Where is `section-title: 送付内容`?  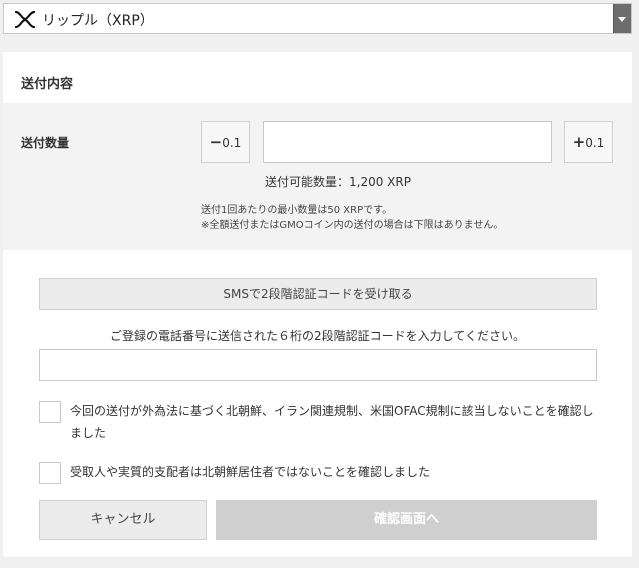 section-title: 送付内容 is located at coordinates (47, 84).